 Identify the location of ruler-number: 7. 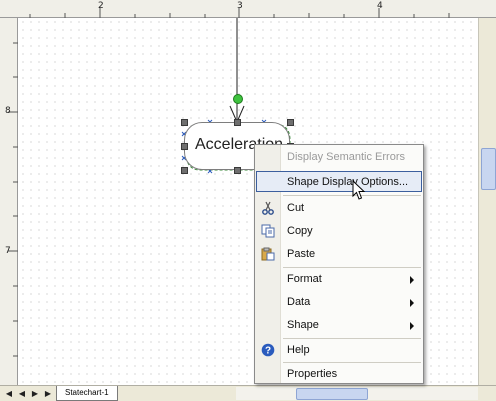
(8, 251).